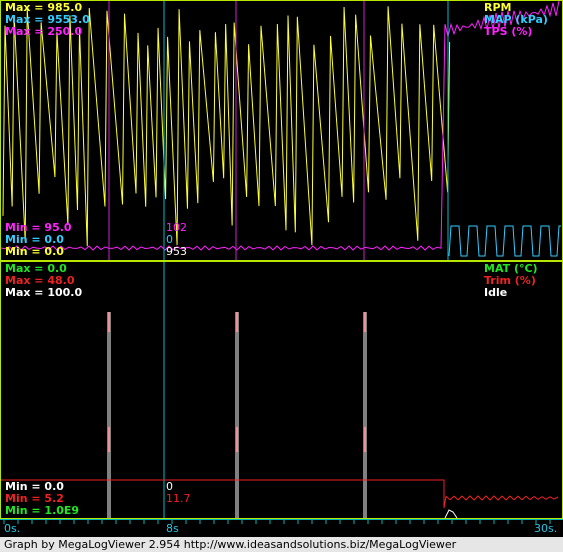  Describe the element at coordinates (42, 510) in the screenshot. I see `mat-min-label: Min = 1.0E9` at that location.